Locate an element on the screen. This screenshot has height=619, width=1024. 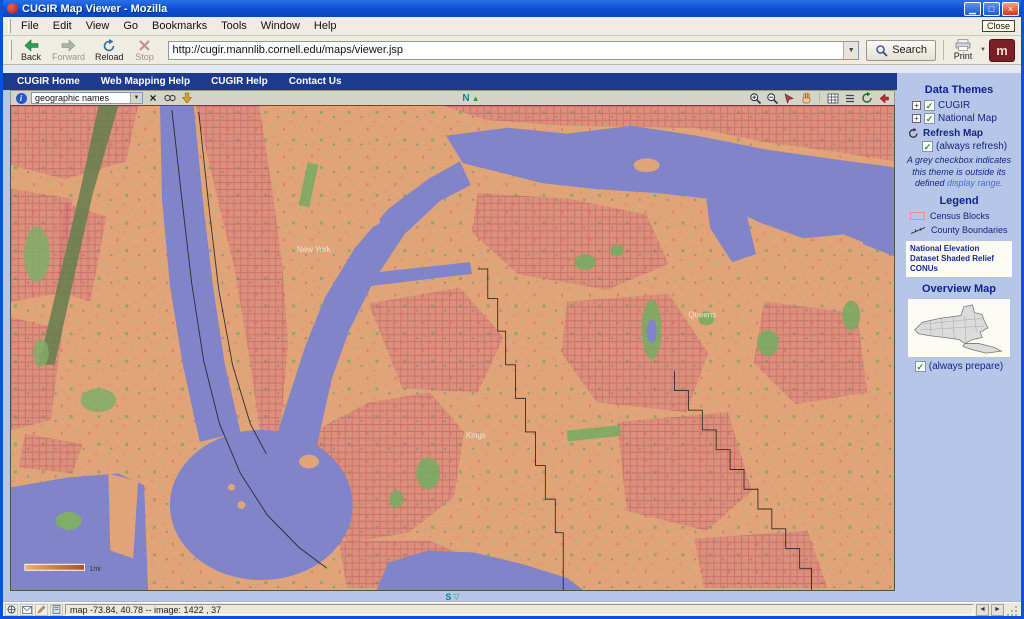
close-button: × is located at coordinates (1010, 8).